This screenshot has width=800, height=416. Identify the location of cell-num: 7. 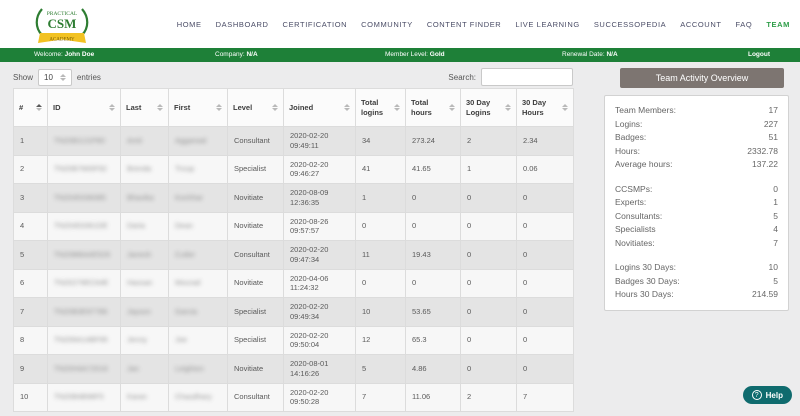
(30, 312).